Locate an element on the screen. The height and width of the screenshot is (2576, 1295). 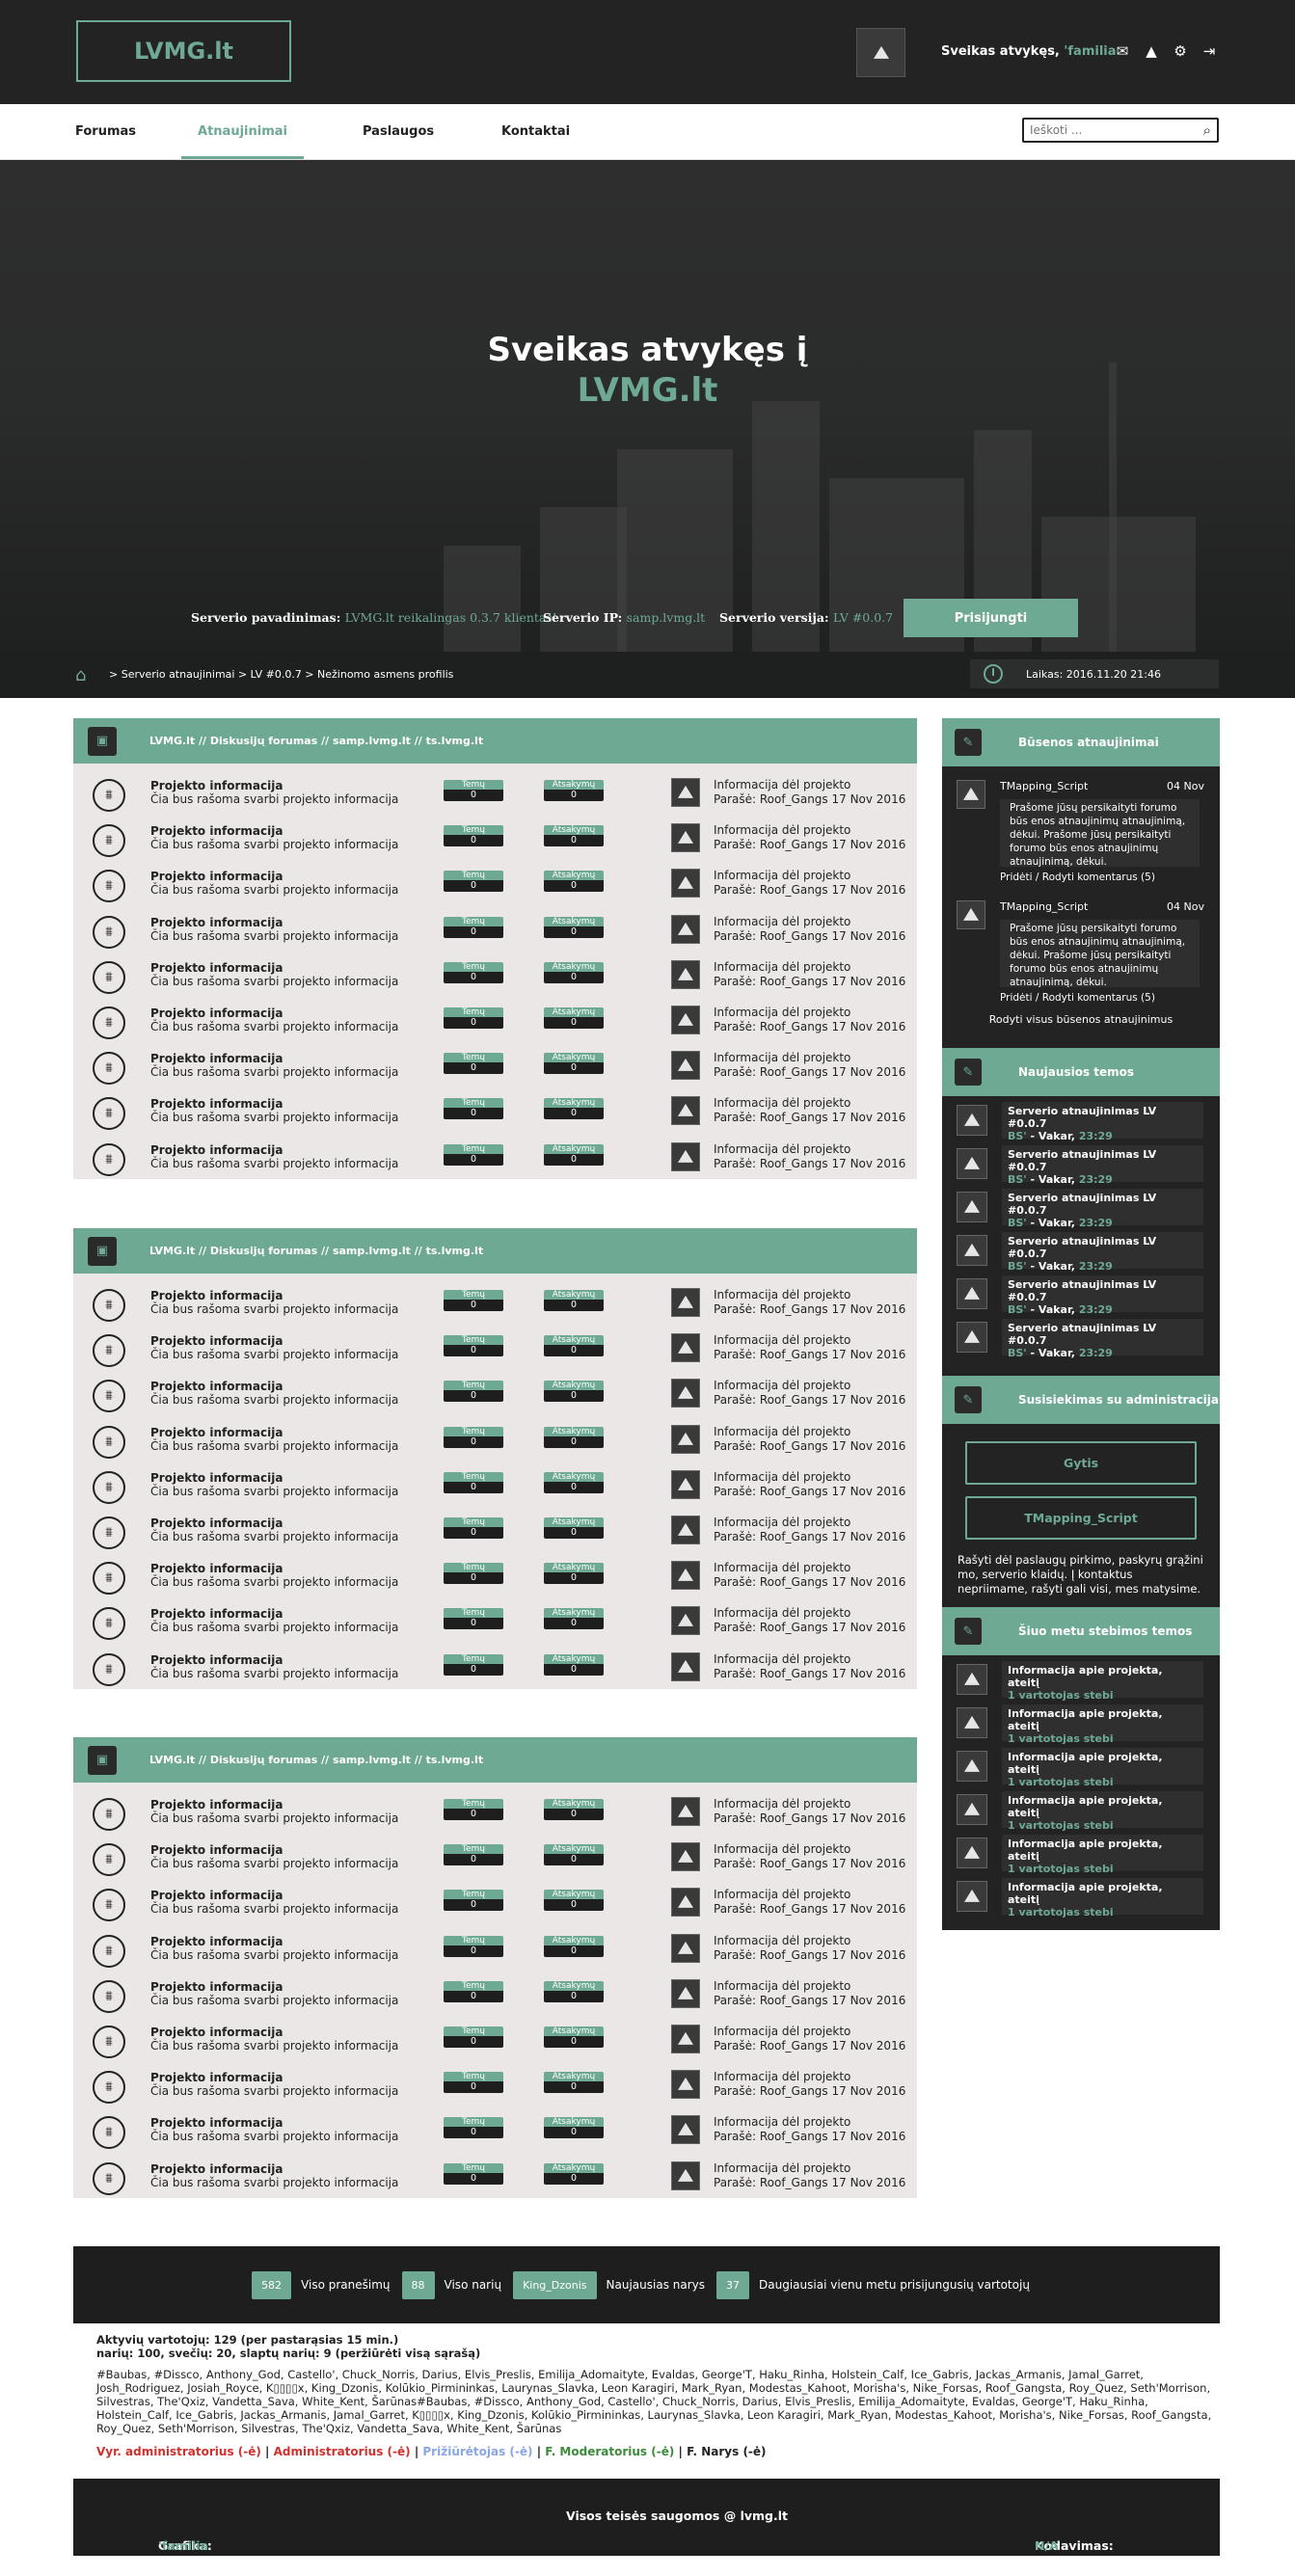
welcome-username: 'familia is located at coordinates (1090, 52).